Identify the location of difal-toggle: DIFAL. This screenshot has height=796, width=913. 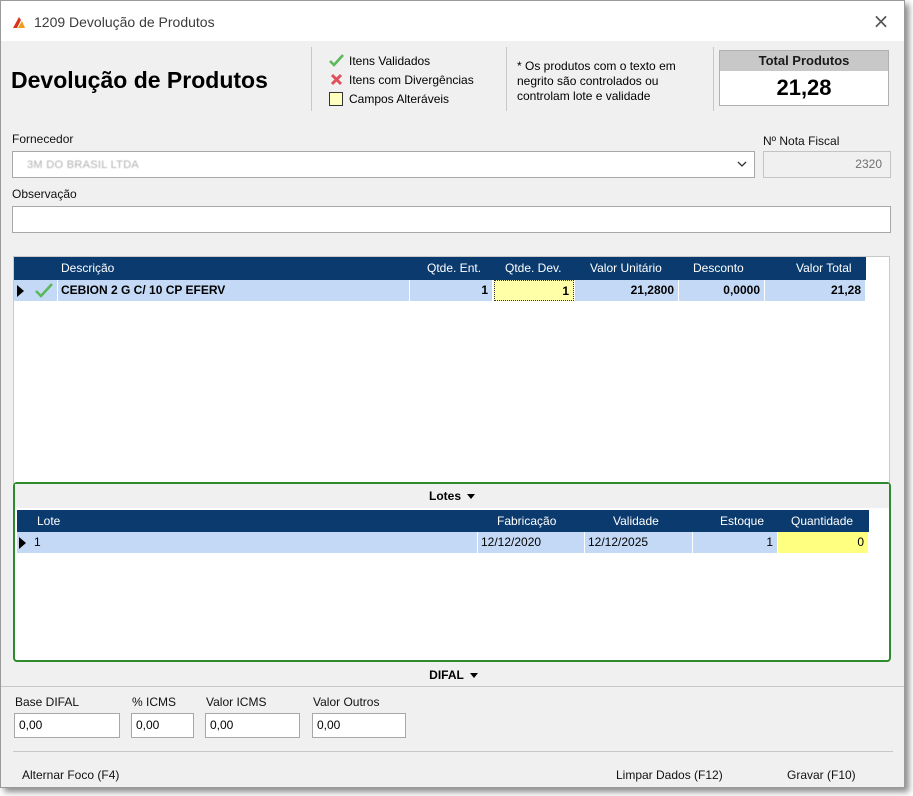
(452, 675).